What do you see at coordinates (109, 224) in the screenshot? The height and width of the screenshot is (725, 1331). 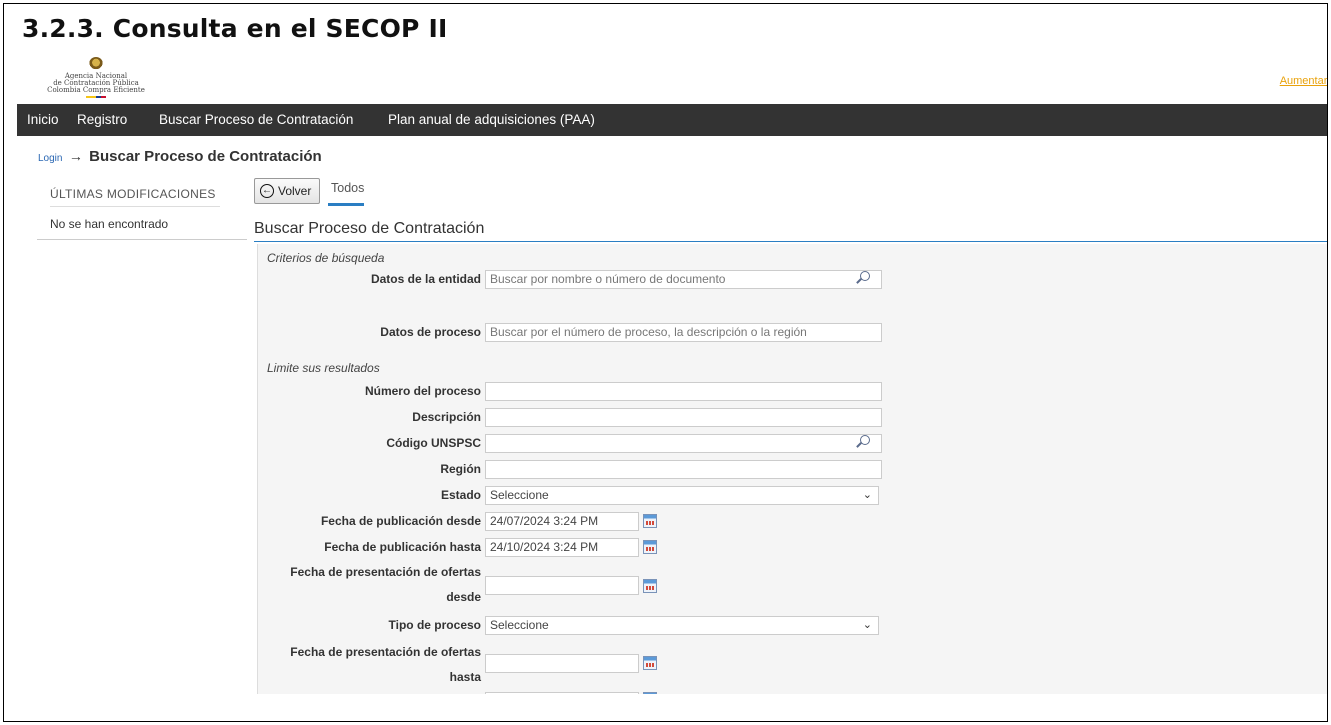 I see `recent-changes-empty: No se han encontrado` at bounding box center [109, 224].